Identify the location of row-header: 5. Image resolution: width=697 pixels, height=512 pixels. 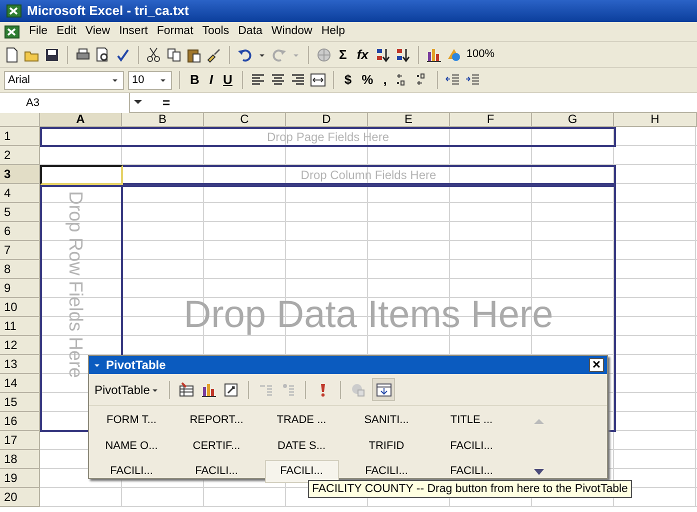
(20, 212).